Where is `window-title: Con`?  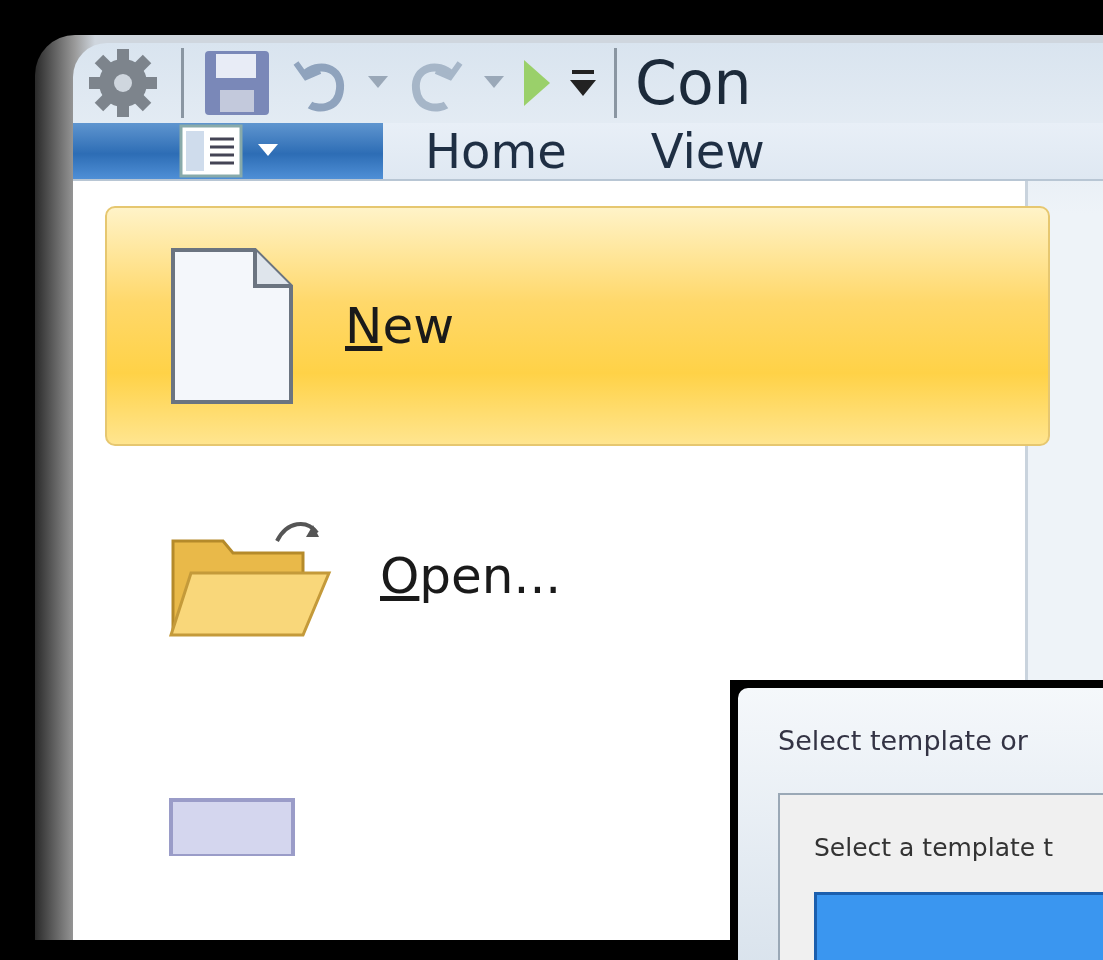
window-title: Con is located at coordinates (693, 83).